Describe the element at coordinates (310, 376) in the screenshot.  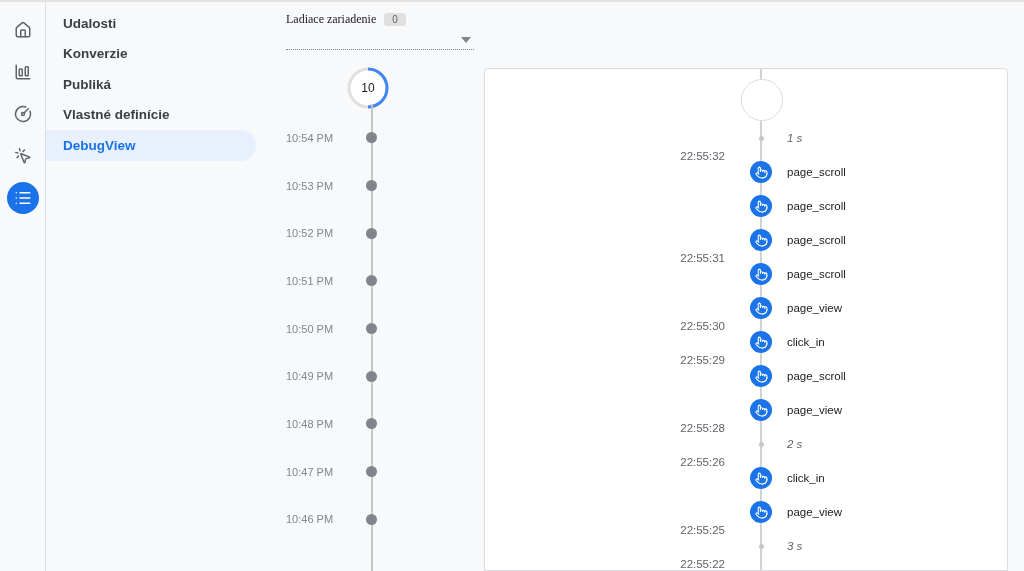
I see `minute-label: 10:49 PM` at that location.